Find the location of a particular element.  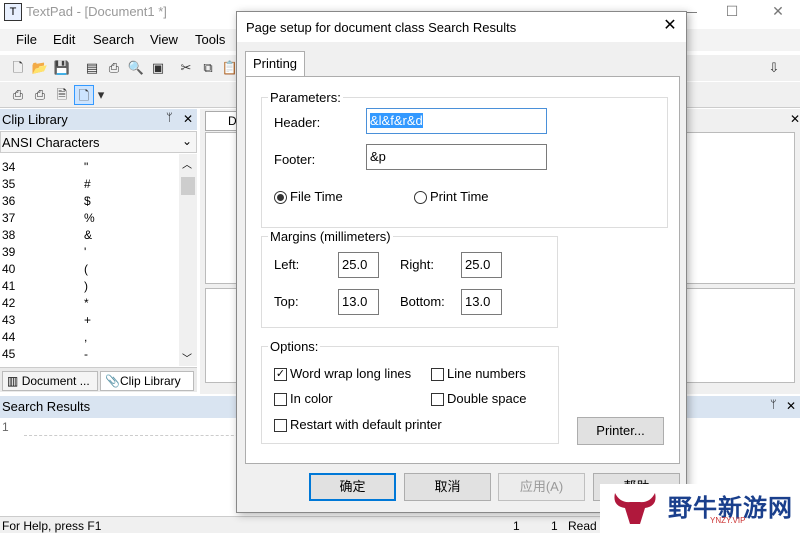

print-all-icon: ⎙ is located at coordinates (40, 95).